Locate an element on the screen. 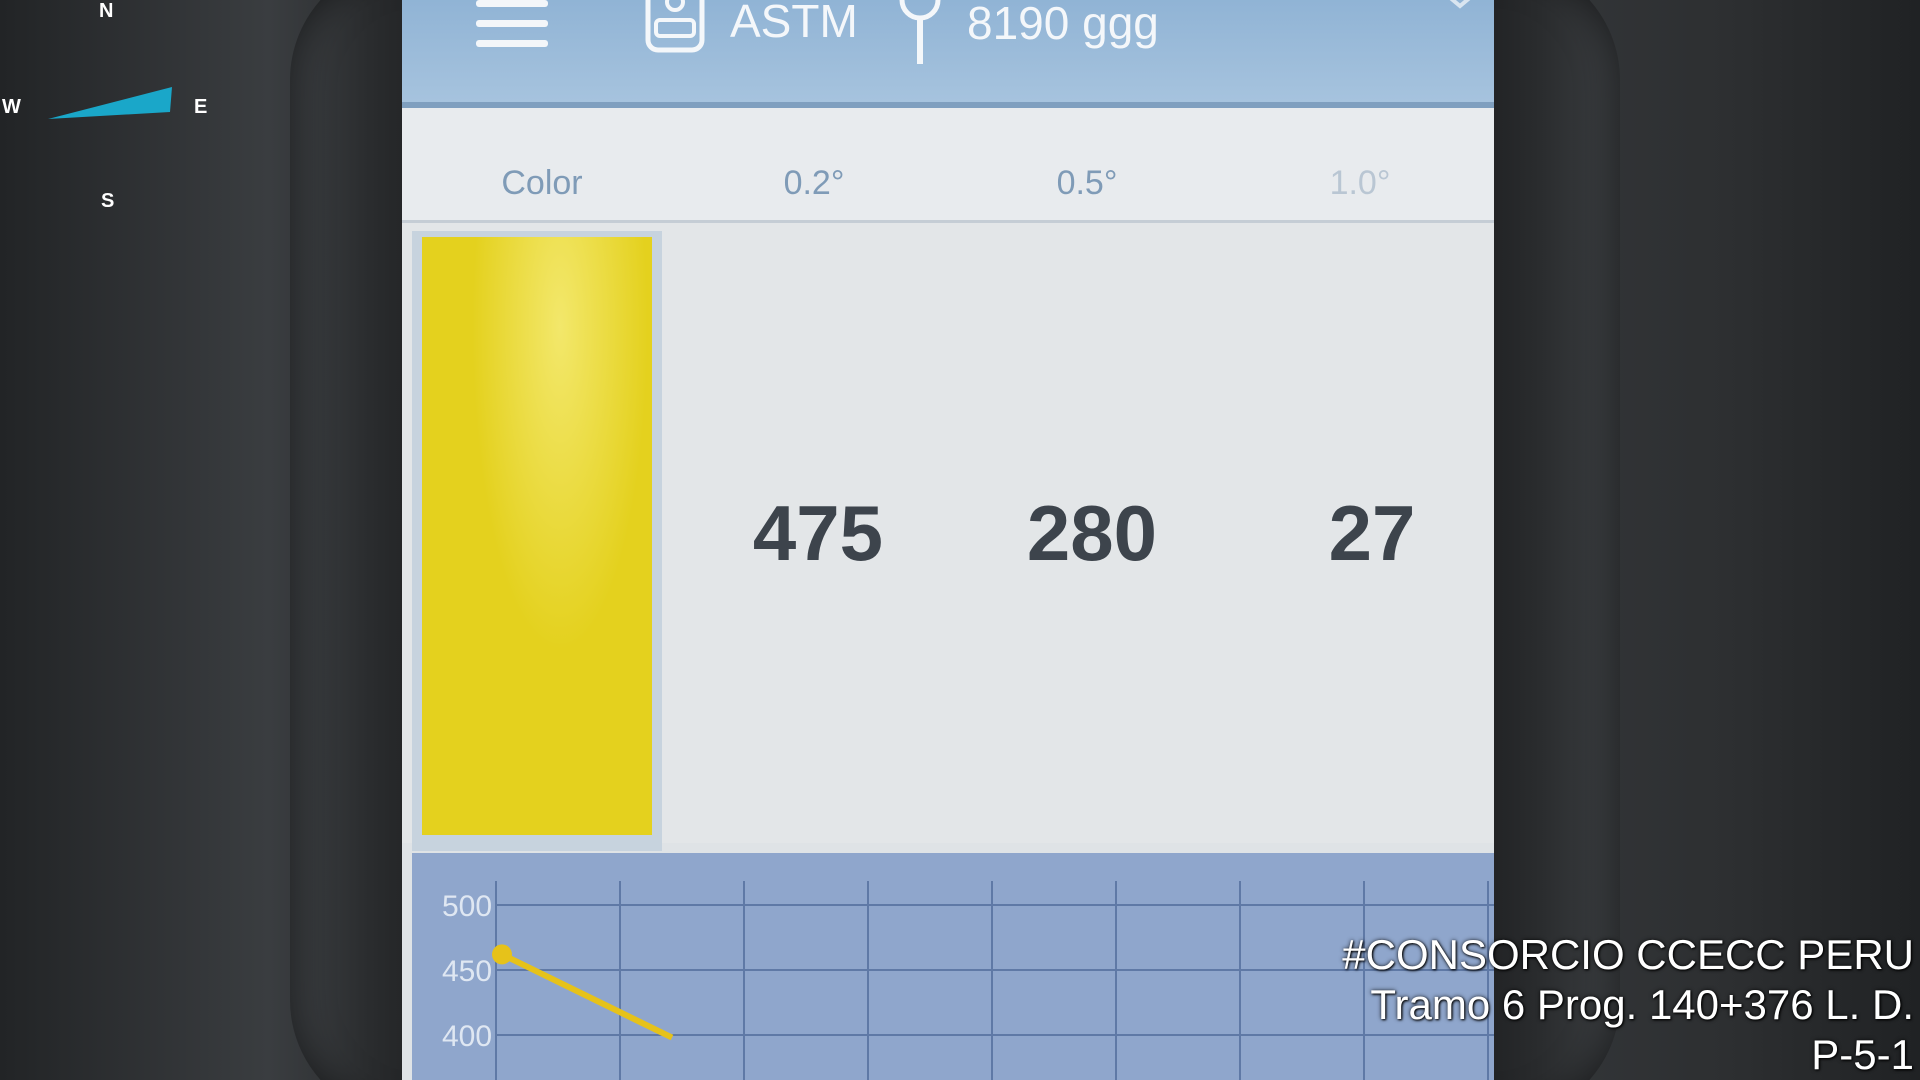 The image size is (1920, 1080). watermark-line-code: P-5-1 is located at coordinates (1862, 1054).